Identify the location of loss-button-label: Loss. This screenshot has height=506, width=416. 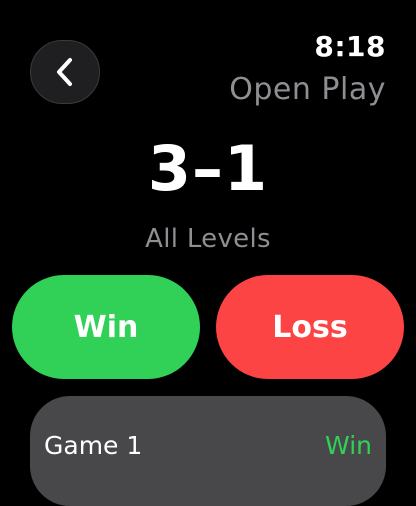
(310, 327).